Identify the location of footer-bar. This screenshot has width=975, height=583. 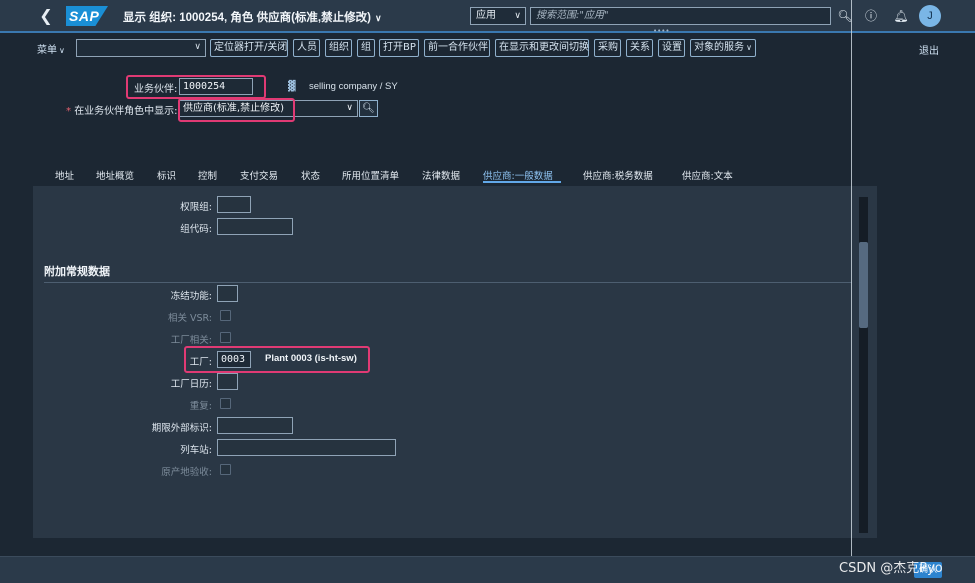
(487, 569).